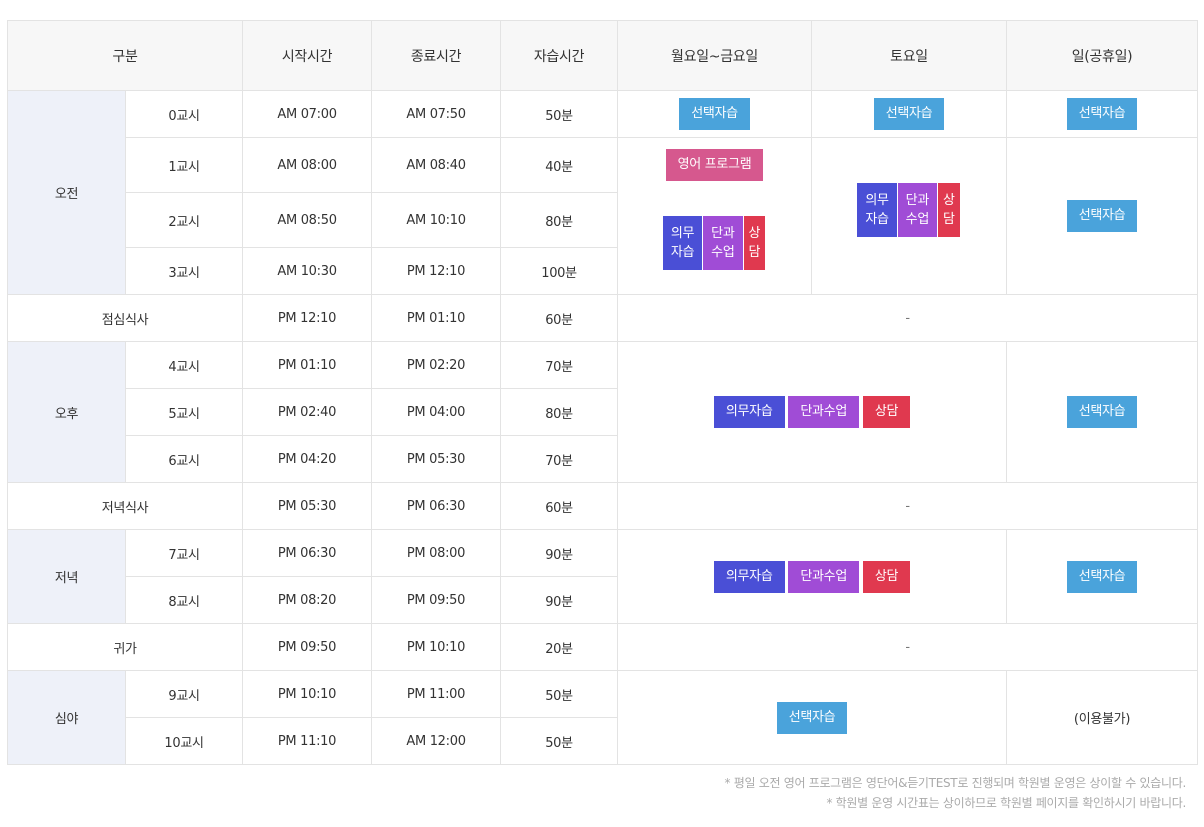 This screenshot has height=827, width=1204. I want to click on weekday-cell: 의무 자습단과 수업상 담, so click(715, 243).